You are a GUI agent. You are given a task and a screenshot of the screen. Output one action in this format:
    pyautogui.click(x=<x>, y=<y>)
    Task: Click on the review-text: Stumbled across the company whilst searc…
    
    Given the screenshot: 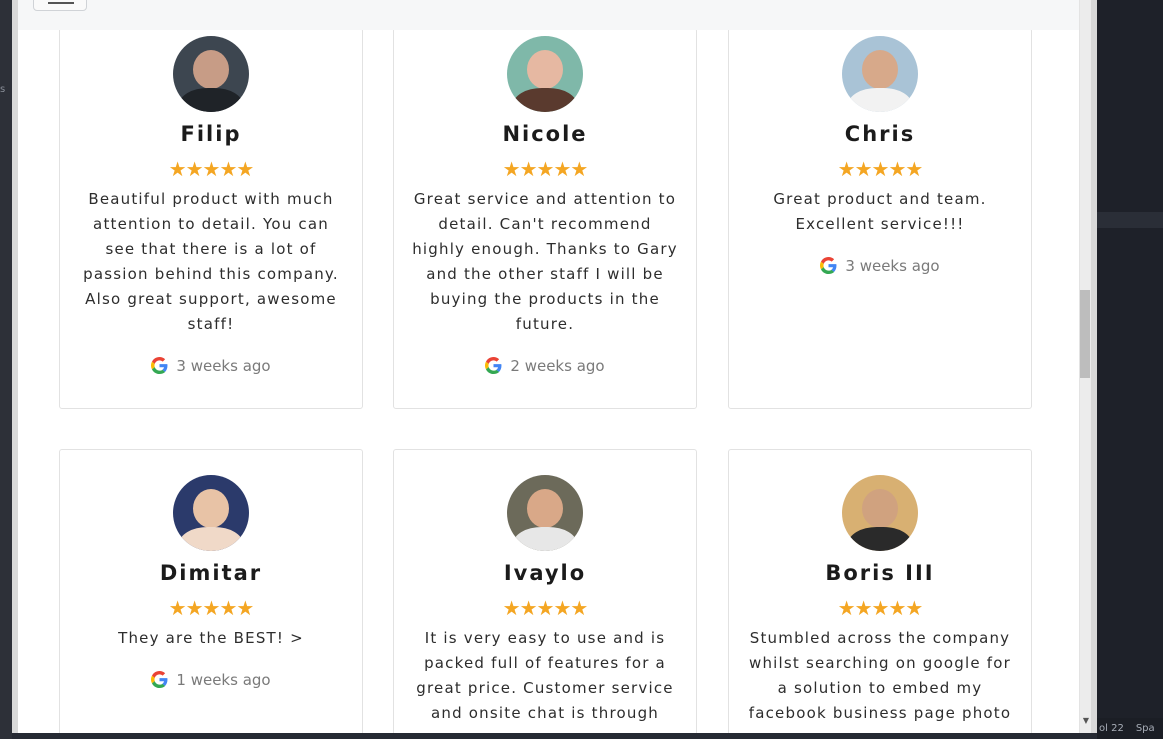 What is the action you would take?
    pyautogui.click(x=880, y=675)
    